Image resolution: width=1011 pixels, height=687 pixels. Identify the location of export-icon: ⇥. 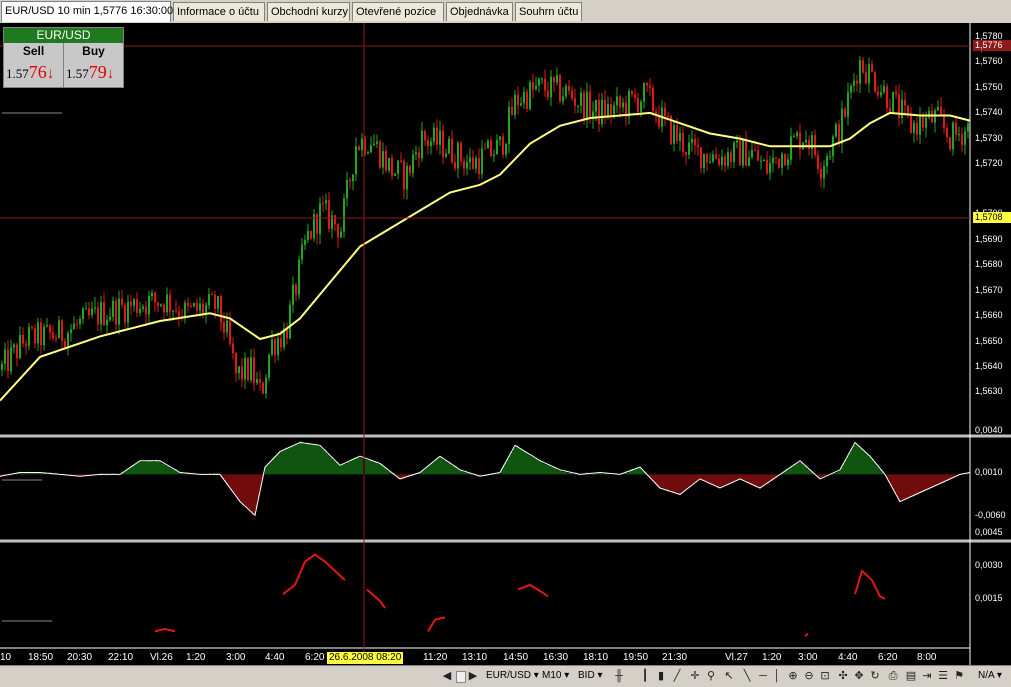
(927, 676).